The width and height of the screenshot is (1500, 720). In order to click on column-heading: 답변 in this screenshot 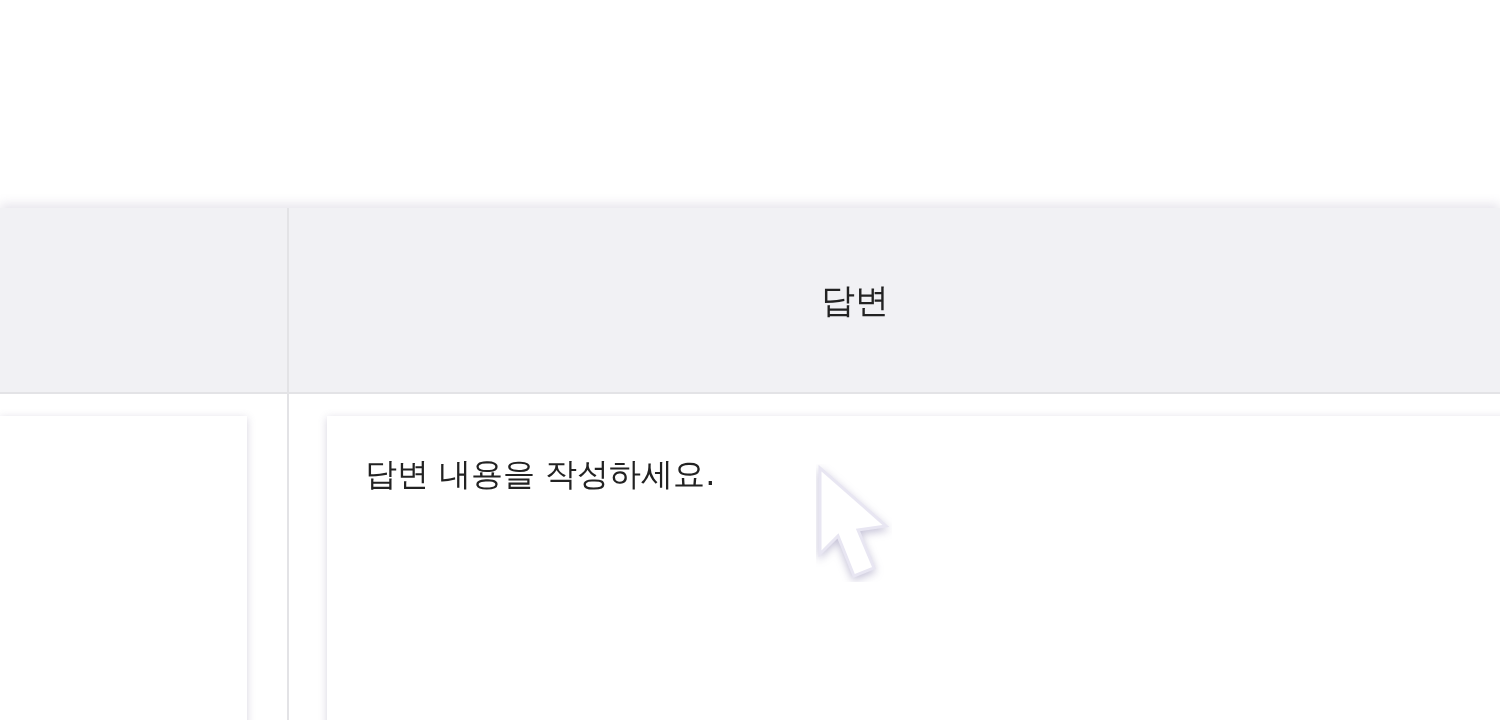, I will do `click(854, 300)`.